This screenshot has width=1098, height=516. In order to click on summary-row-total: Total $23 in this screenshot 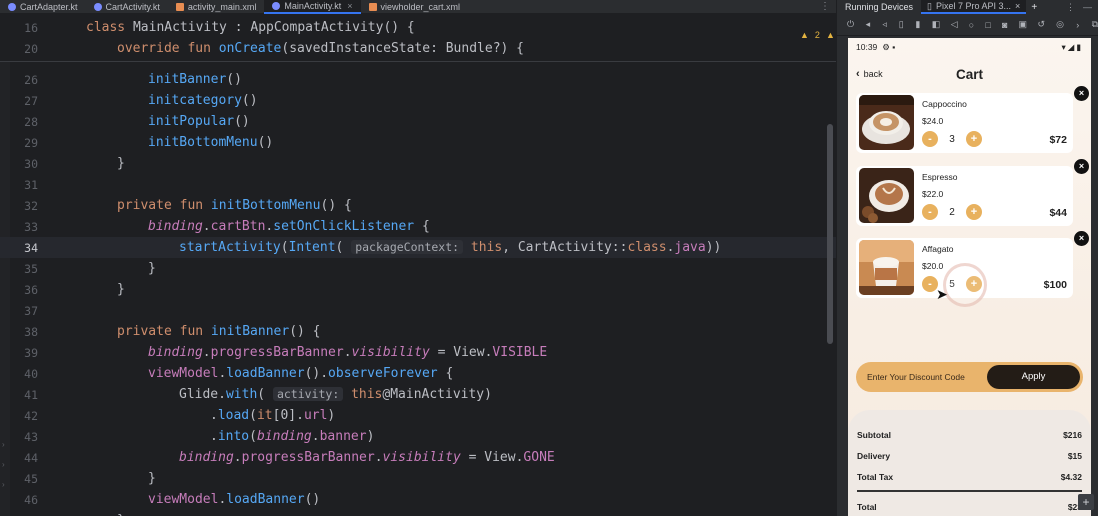, I will do `click(969, 507)`.